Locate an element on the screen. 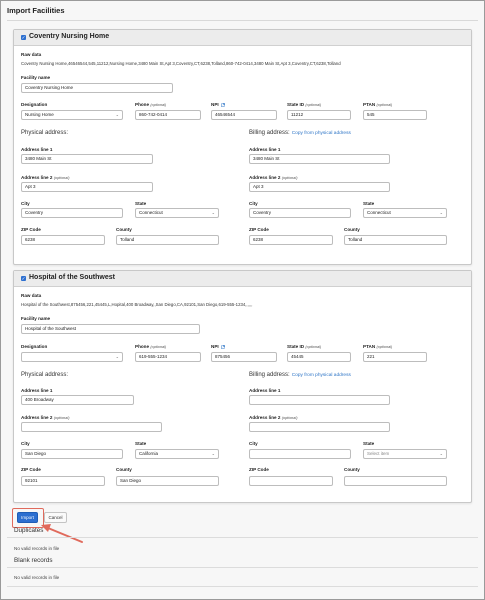  npi-input: 46546544 is located at coordinates (244, 115).